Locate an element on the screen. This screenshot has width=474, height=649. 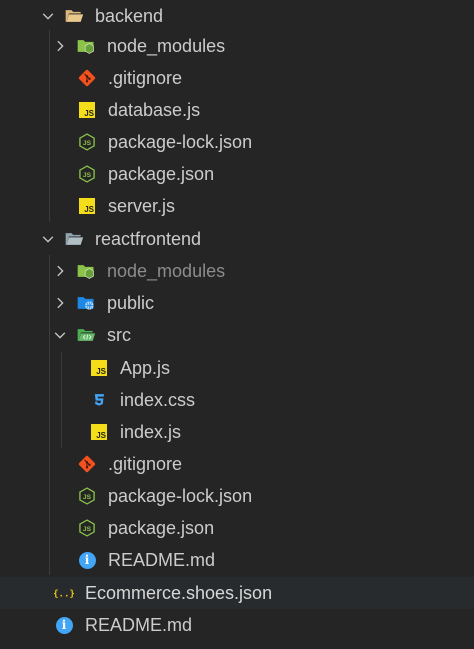
json-file-icon: {..} is located at coordinates (64, 593).